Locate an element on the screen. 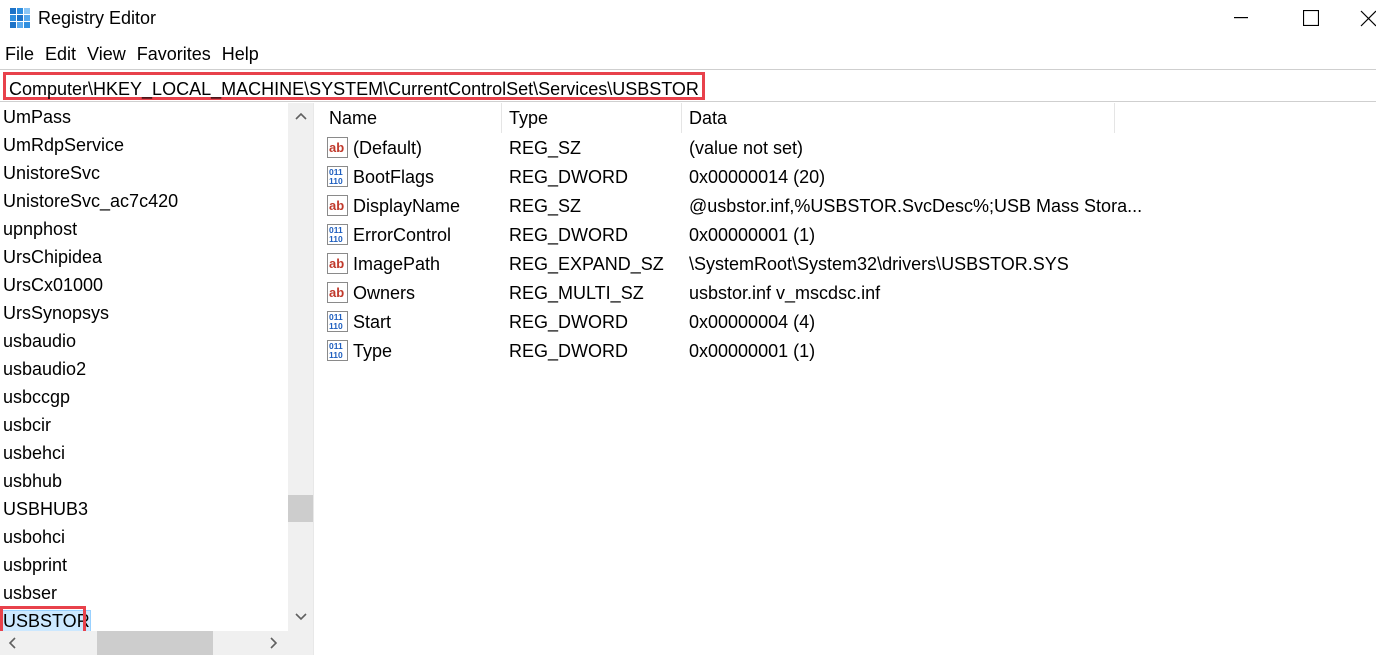 The width and height of the screenshot is (1376, 655). value-name: DisplayName is located at coordinates (407, 206).